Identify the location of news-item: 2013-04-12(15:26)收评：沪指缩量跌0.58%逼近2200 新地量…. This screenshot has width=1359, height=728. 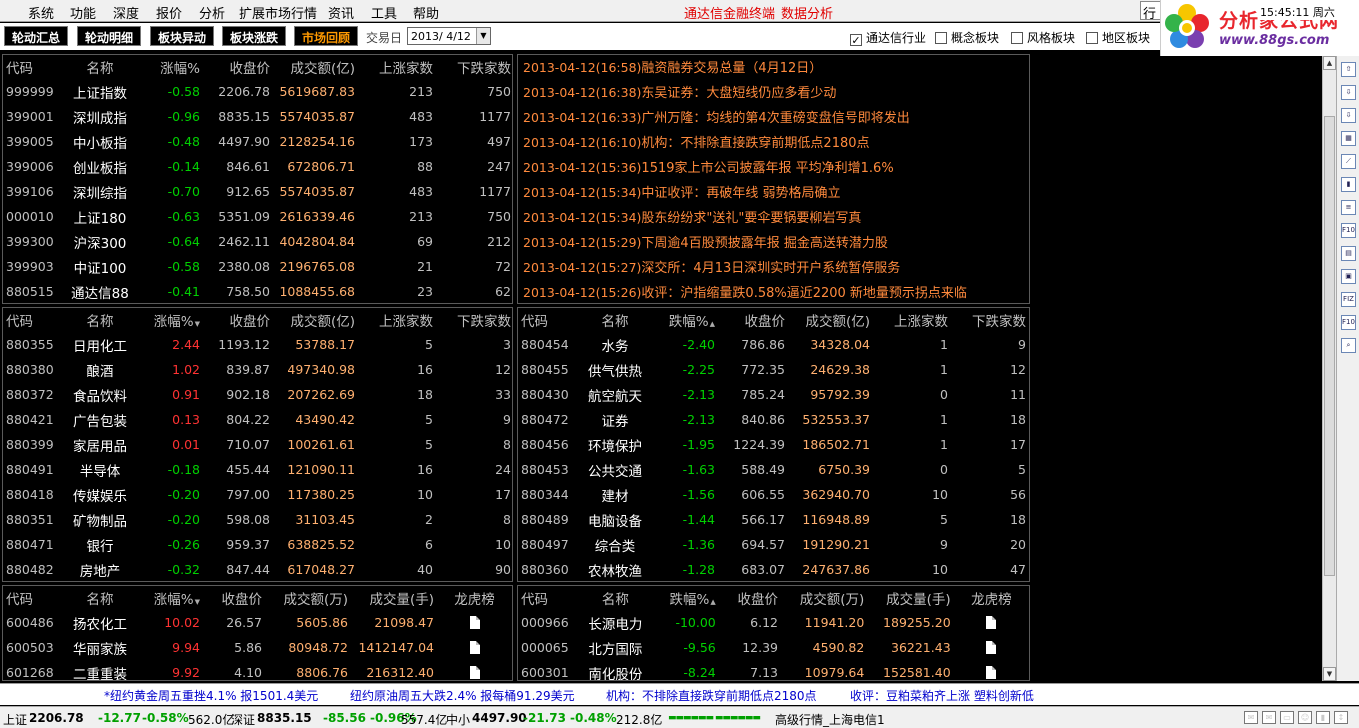
(773, 292).